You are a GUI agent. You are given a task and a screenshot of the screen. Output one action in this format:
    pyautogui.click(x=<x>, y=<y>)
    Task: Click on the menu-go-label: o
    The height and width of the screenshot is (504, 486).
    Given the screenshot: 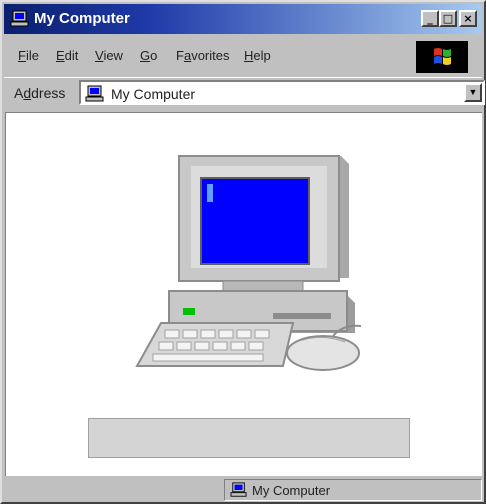 What is the action you would take?
    pyautogui.click(x=154, y=55)
    